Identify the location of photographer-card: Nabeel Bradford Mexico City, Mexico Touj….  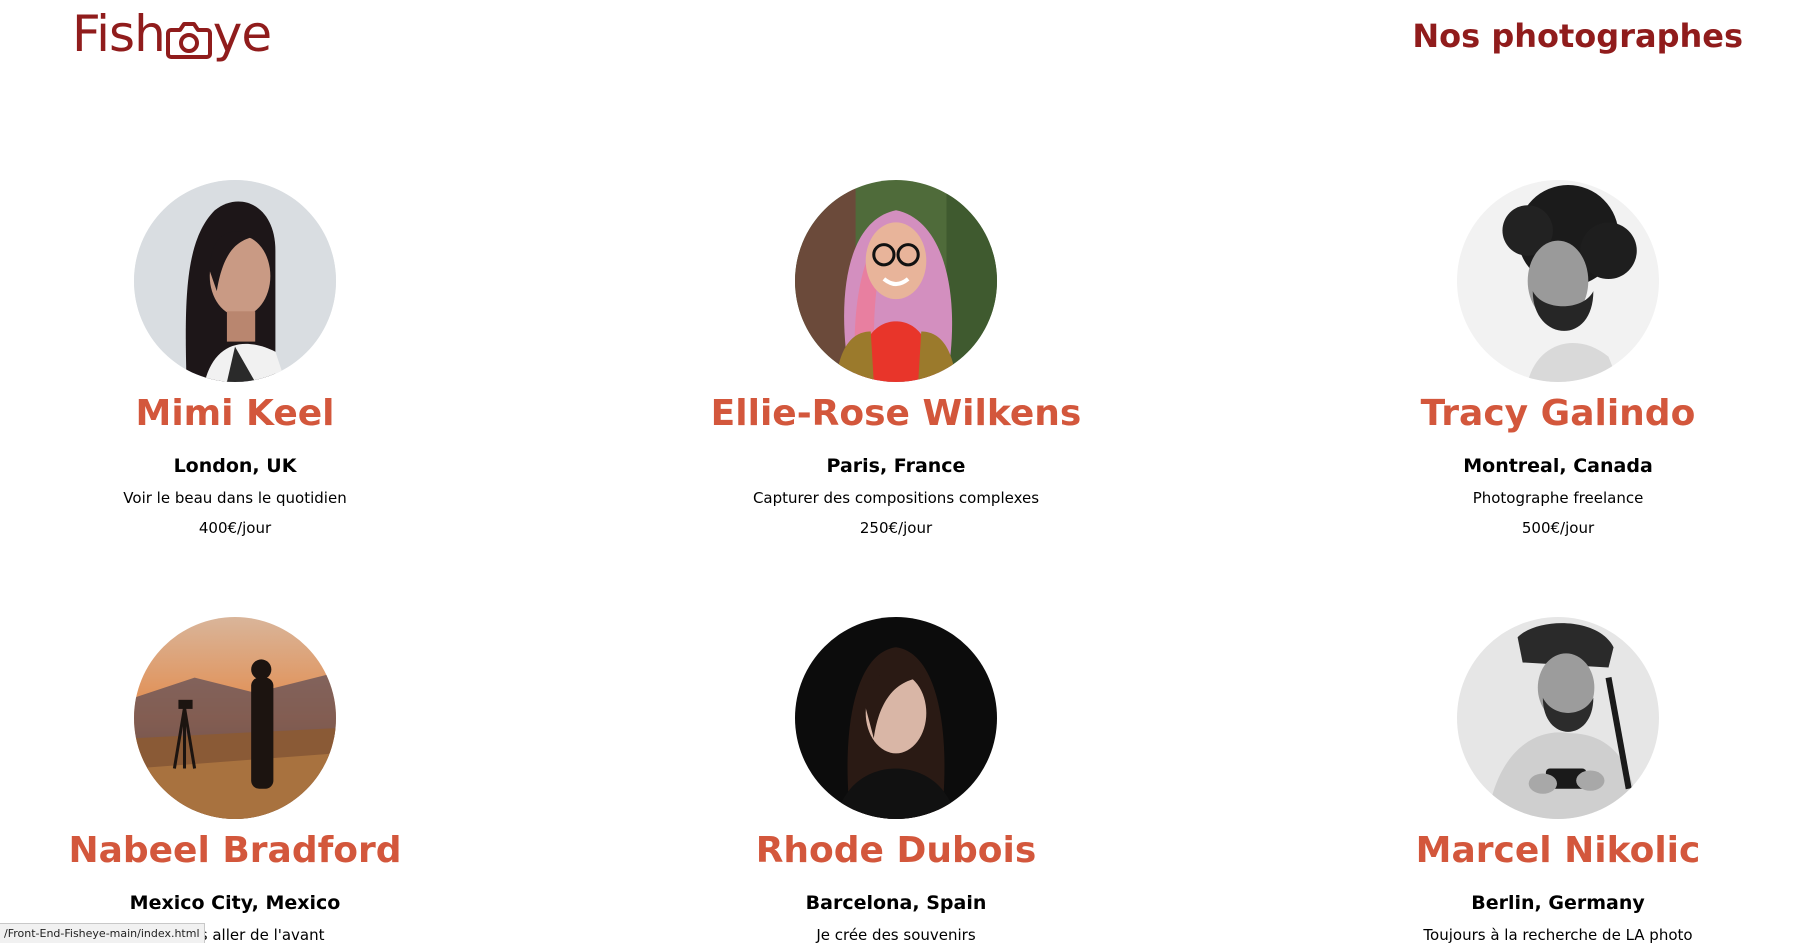
(235, 780).